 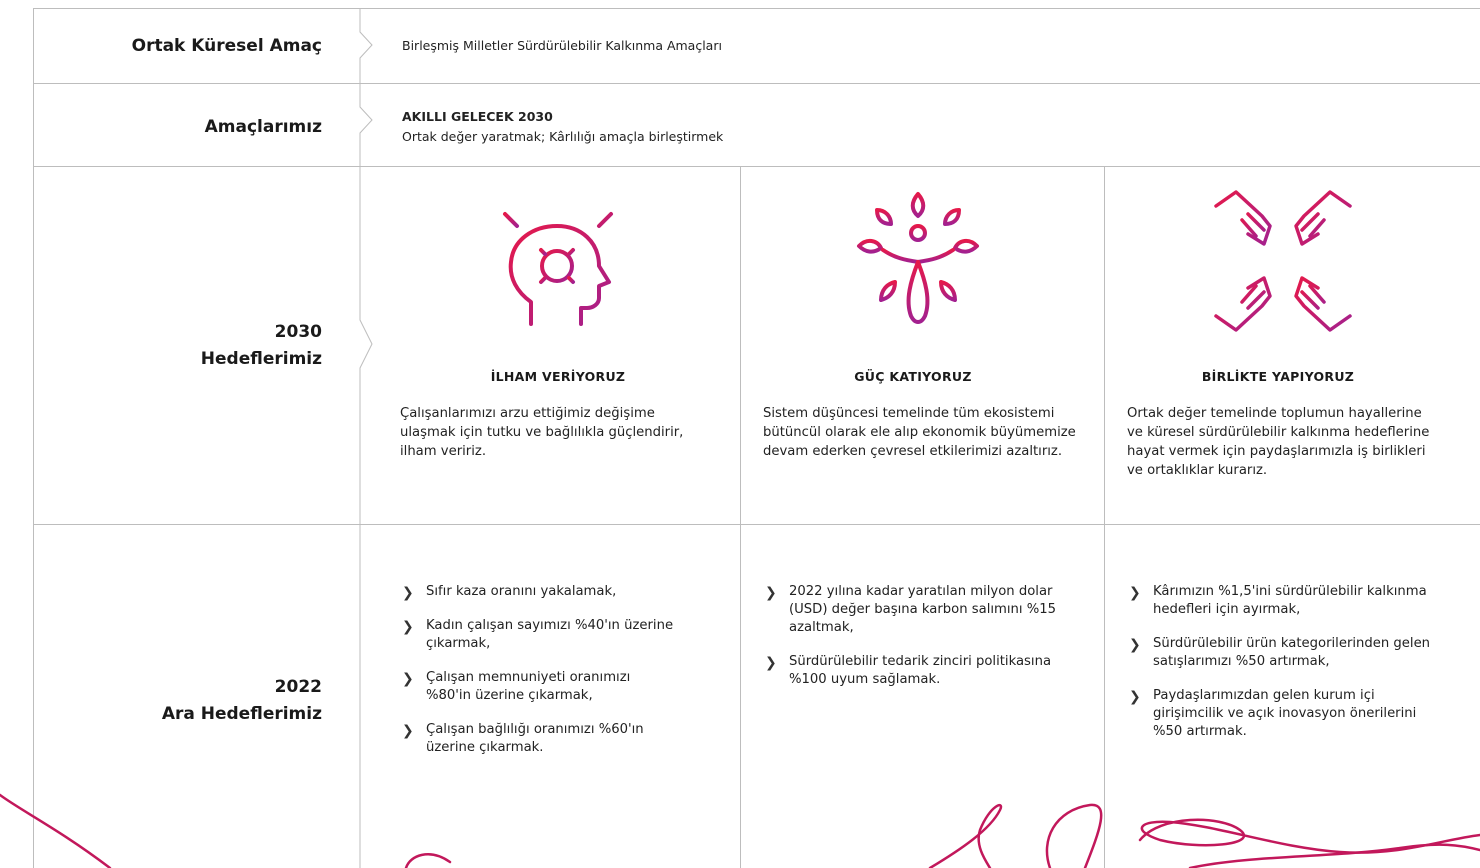 I want to click on targets-2030-year: 2030, so click(x=298, y=332).